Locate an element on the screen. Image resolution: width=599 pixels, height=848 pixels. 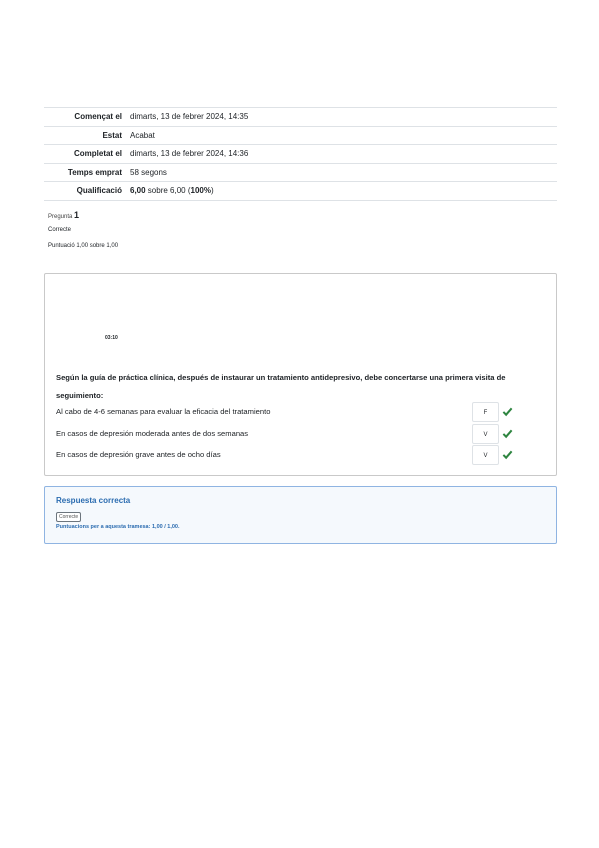
summary-row-state: Estat Acabat is located at coordinates (300, 135).